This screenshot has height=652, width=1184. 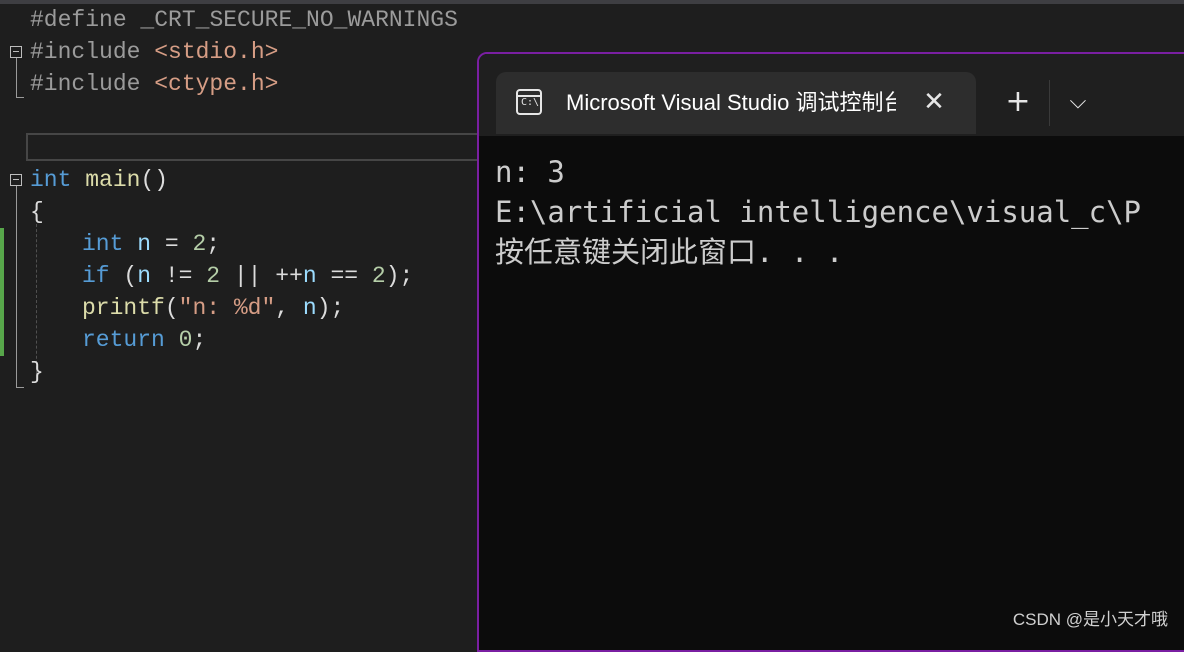 What do you see at coordinates (106, 180) in the screenshot?
I see `function-name: main` at bounding box center [106, 180].